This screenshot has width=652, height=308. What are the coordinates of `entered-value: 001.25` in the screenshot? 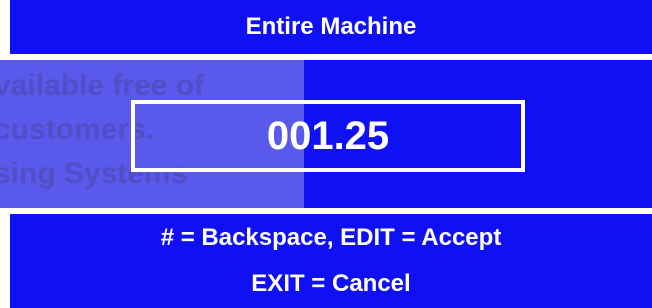 It's located at (328, 135).